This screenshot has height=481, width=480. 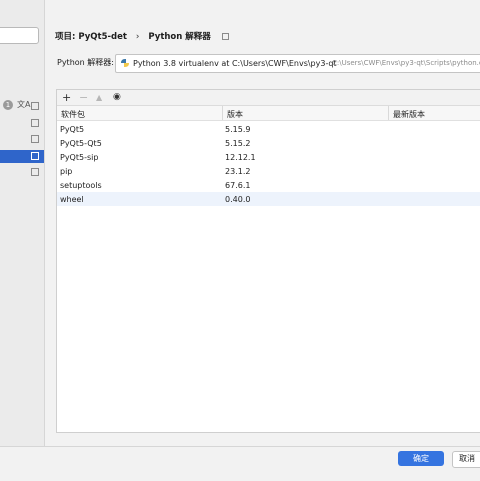 What do you see at coordinates (66, 97) in the screenshot?
I see `add-package-icon: +` at bounding box center [66, 97].